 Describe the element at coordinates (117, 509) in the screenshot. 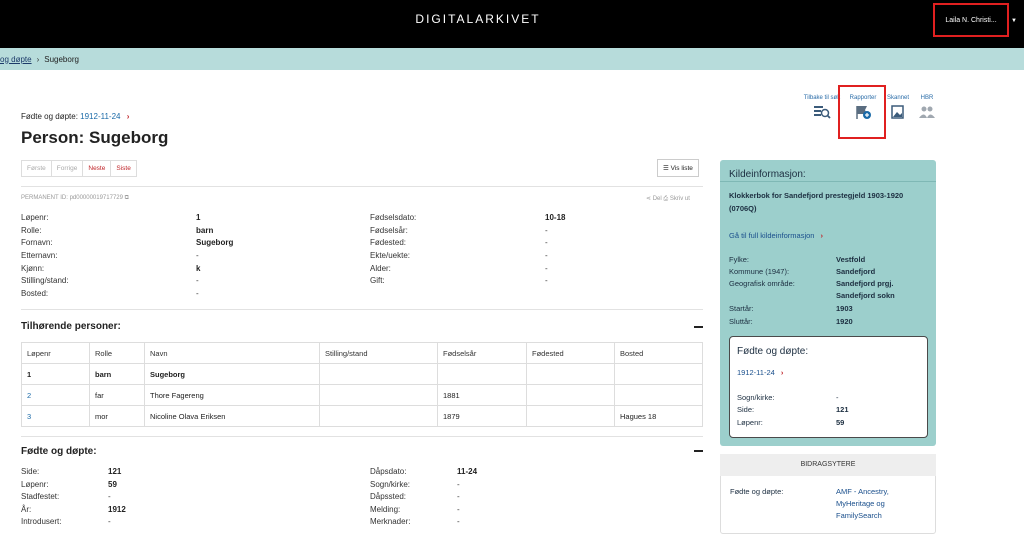

I see `baptism-value: 1912` at that location.